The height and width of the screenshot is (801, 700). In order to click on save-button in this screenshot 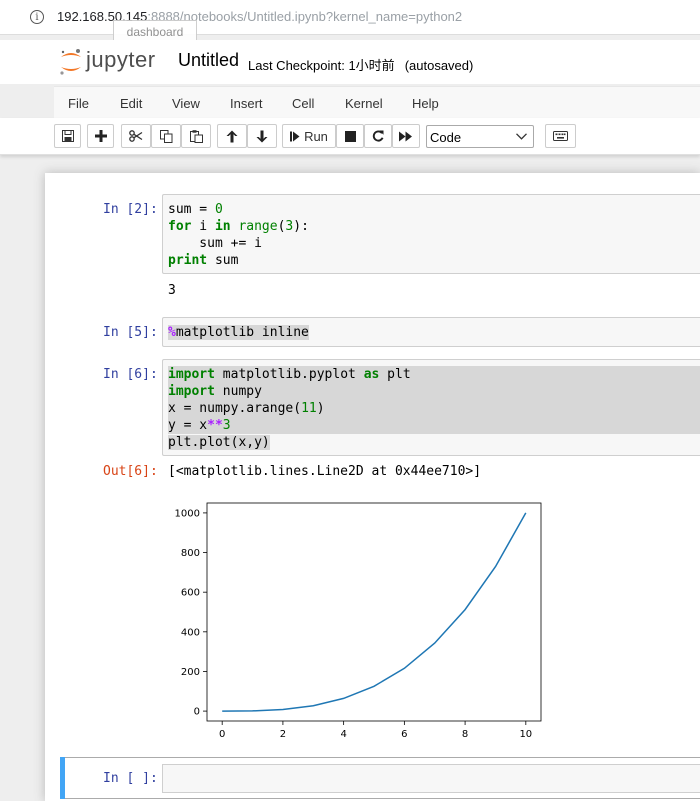, I will do `click(67, 136)`.